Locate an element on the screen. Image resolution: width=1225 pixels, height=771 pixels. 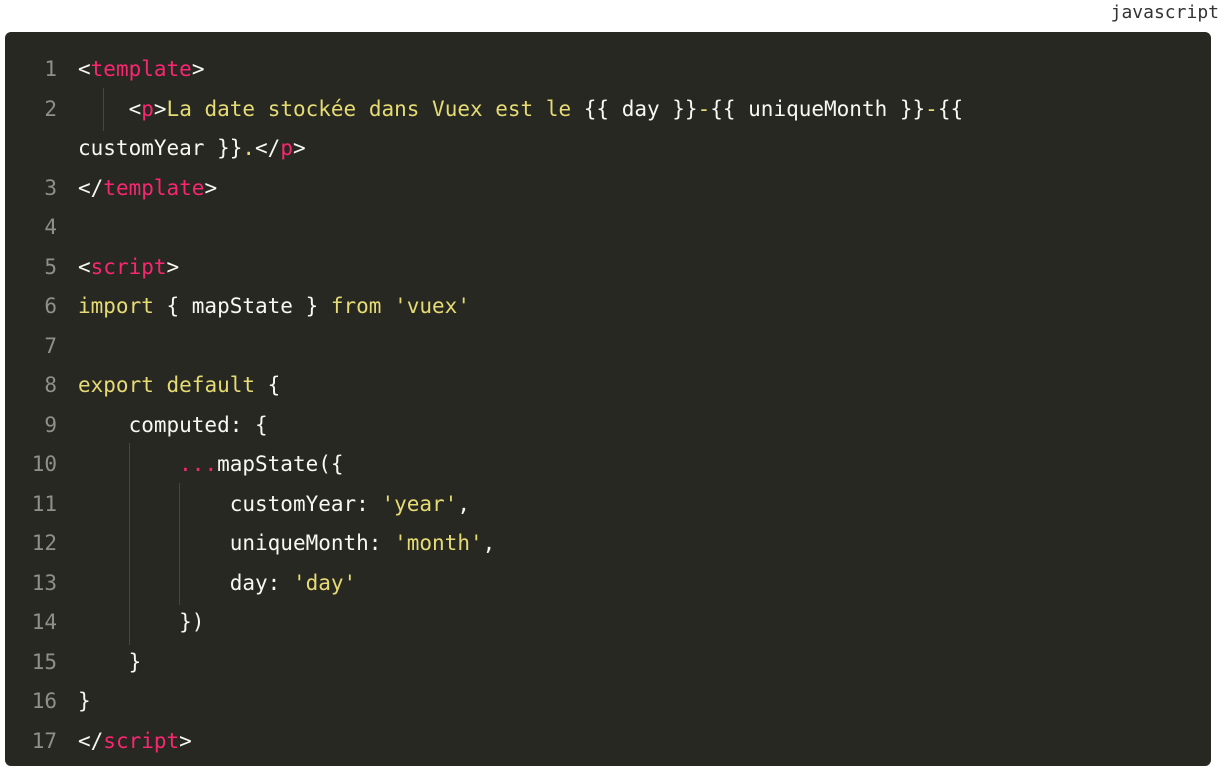
code-token: 'day' is located at coordinates (324, 582).